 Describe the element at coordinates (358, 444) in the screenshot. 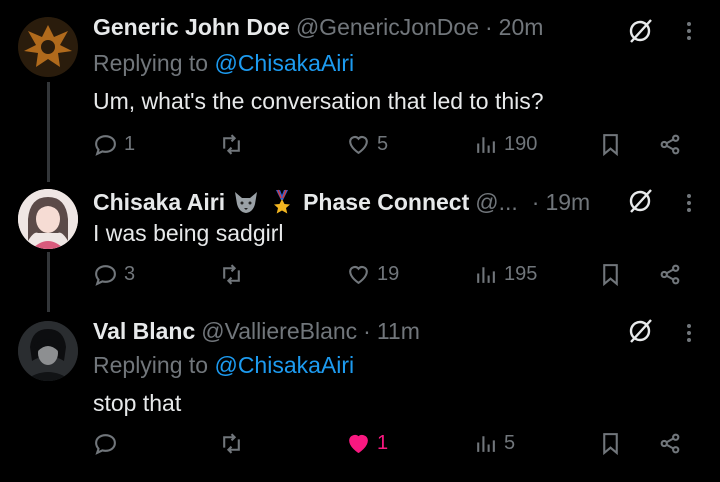

I see `like-filled-icon` at that location.